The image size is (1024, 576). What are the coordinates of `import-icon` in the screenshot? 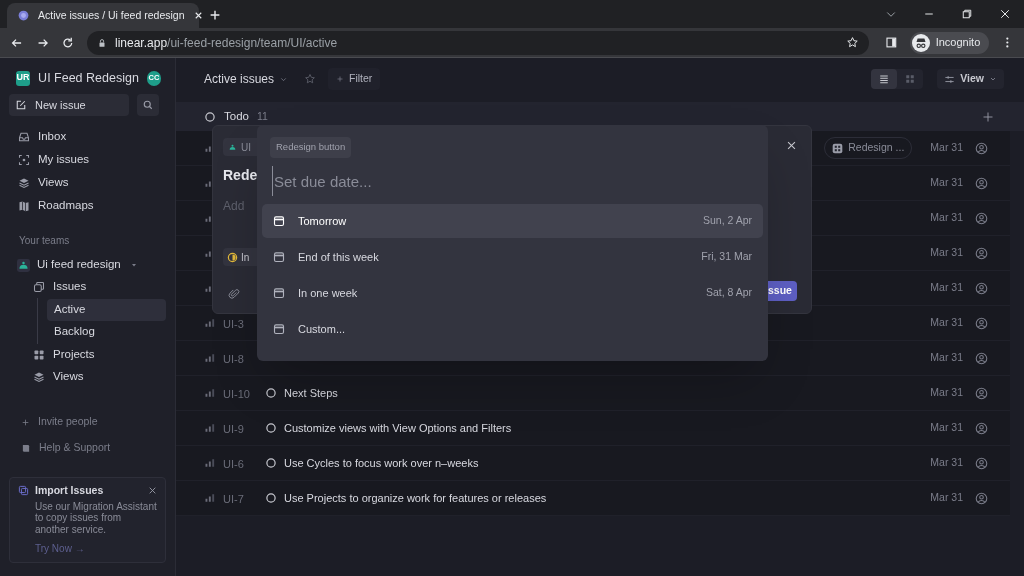 It's located at (23, 491).